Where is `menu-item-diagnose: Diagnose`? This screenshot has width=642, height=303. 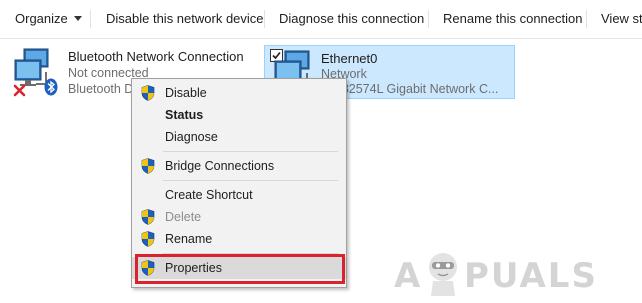
menu-item-diagnose: Diagnose is located at coordinates (239, 137).